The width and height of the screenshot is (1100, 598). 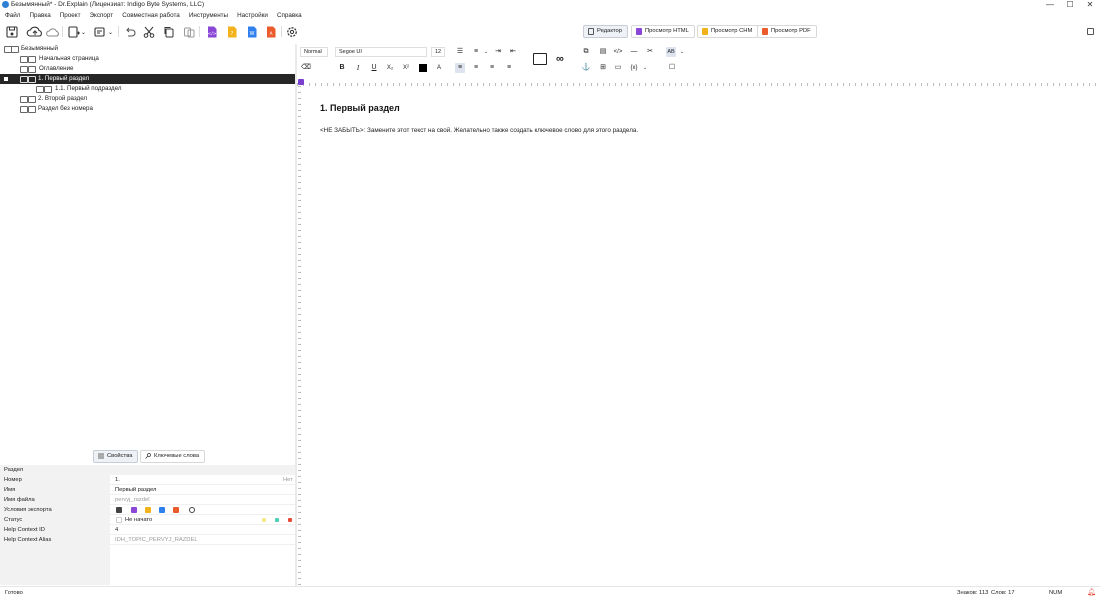 I want to click on checkmark-icon, so click(x=119, y=510).